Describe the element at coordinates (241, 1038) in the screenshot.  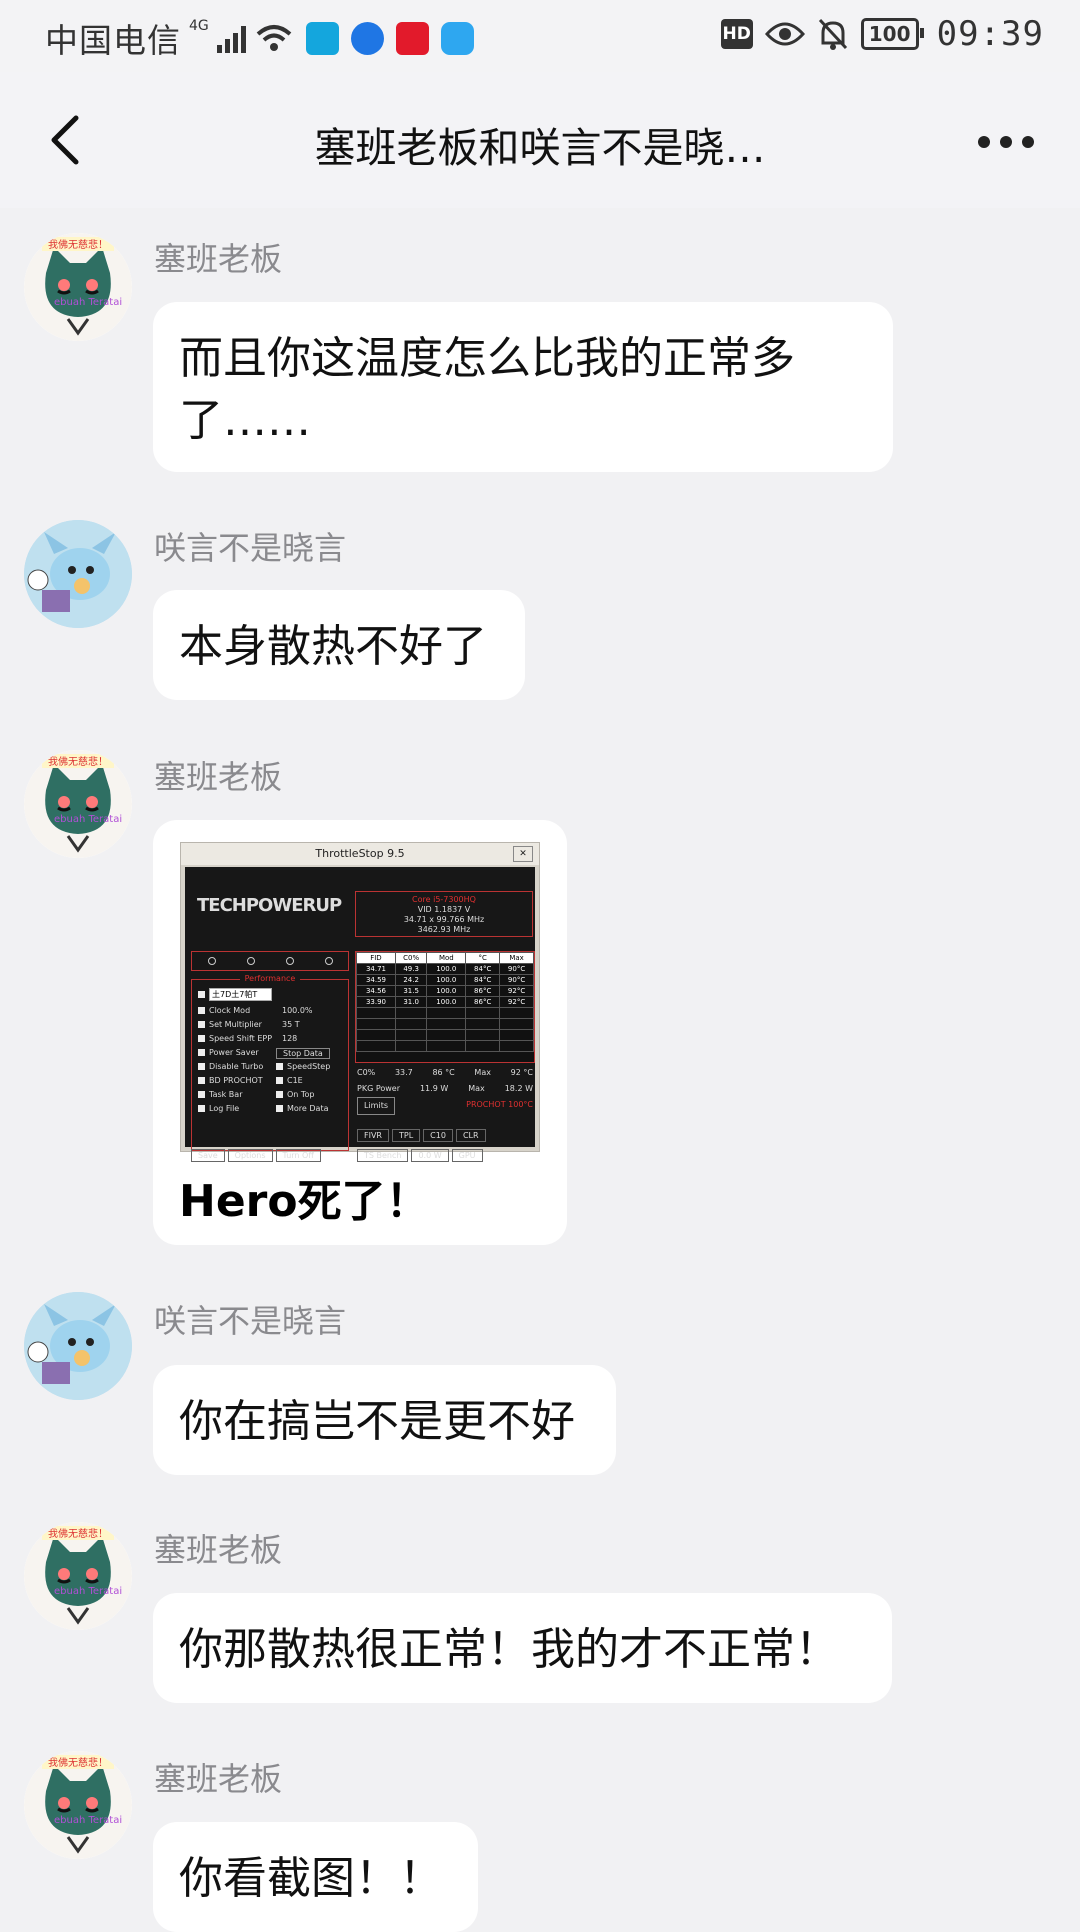
I see `opt-label: Speed Shift EPP` at that location.